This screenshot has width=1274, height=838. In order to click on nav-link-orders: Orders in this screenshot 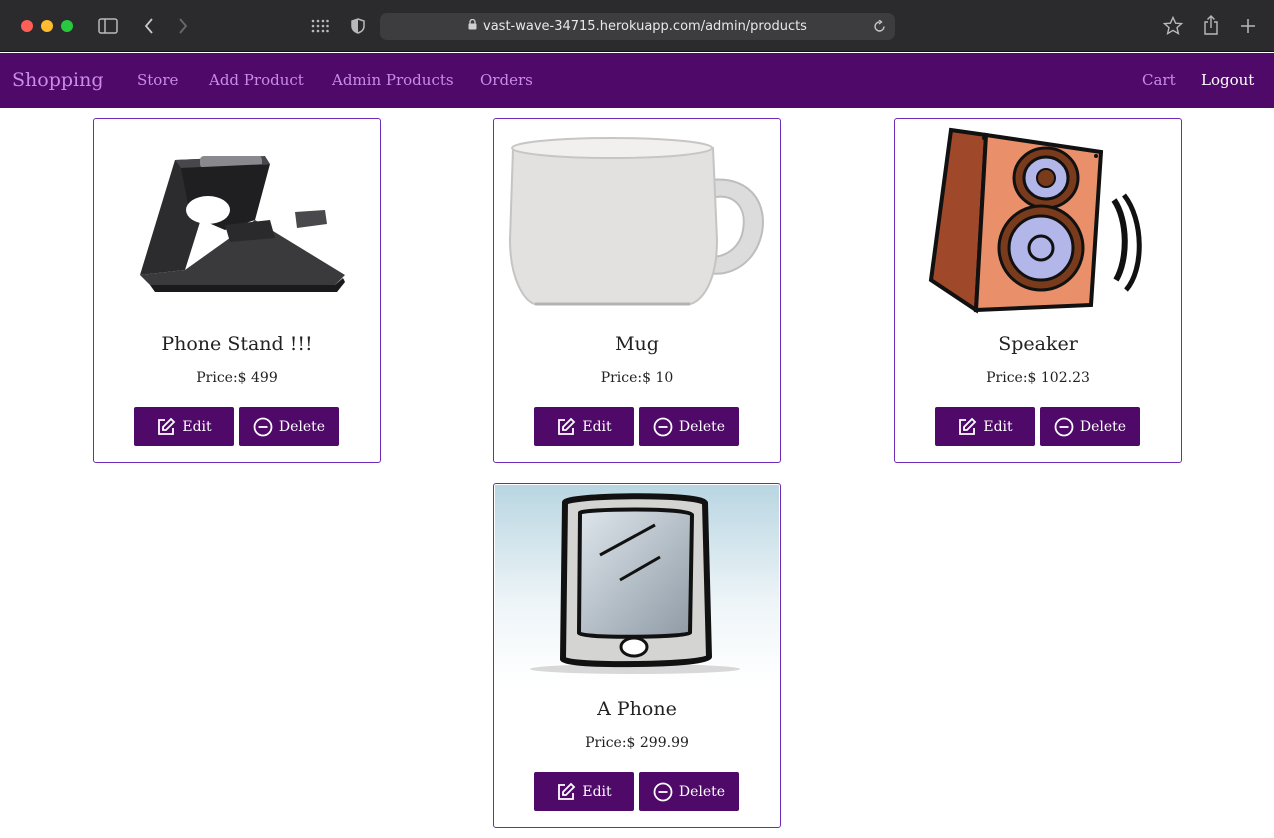, I will do `click(506, 80)`.